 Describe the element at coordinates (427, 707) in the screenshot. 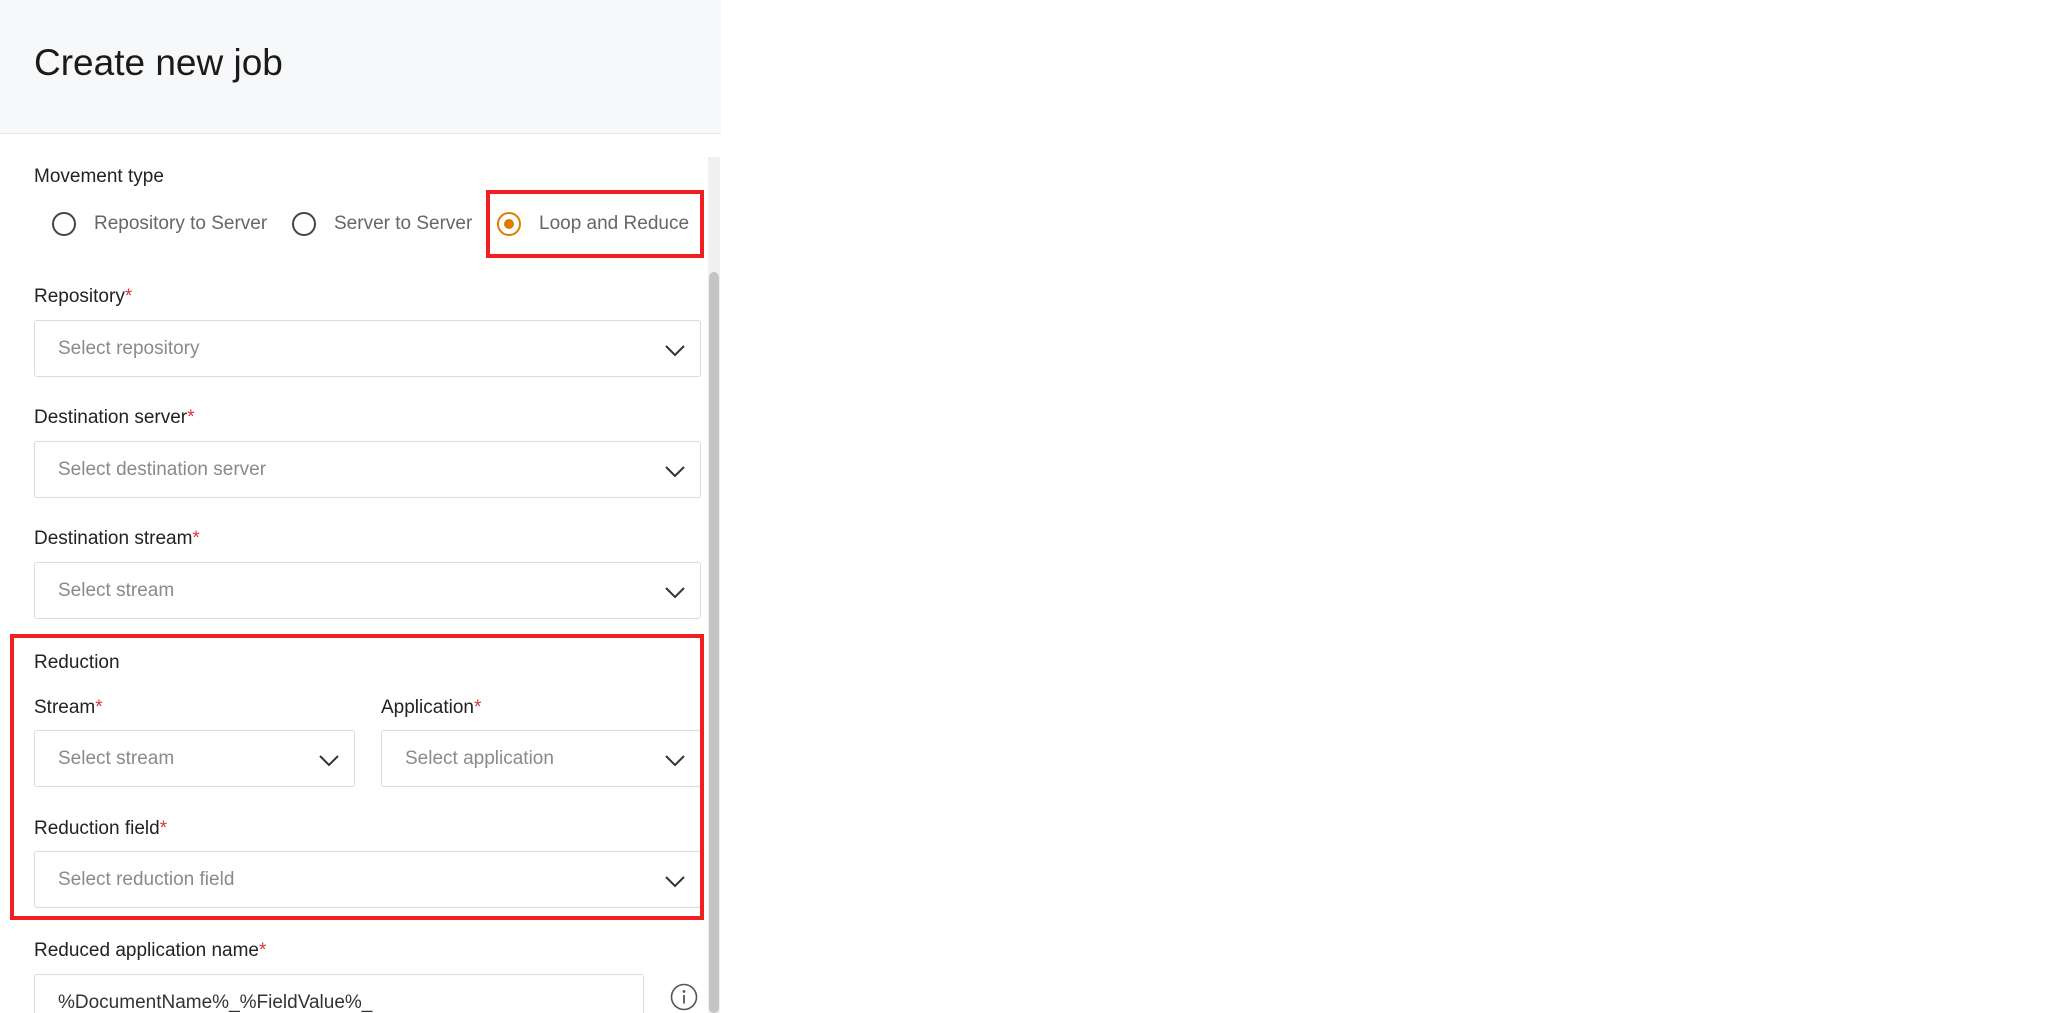

I see `application-label-text: Application` at that location.